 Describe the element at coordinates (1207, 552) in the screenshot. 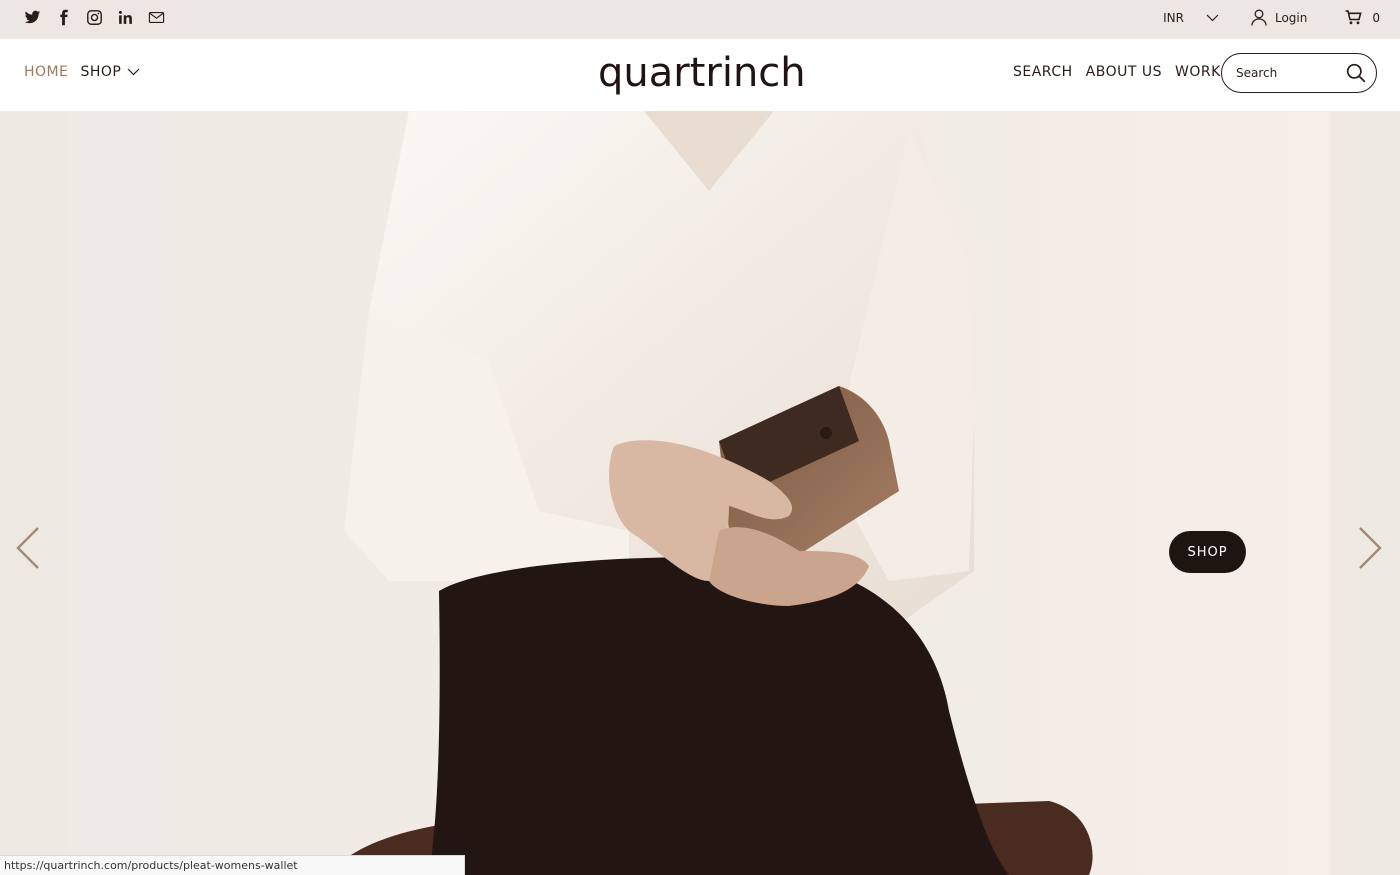

I see `hero-shop-button: SHOP` at that location.